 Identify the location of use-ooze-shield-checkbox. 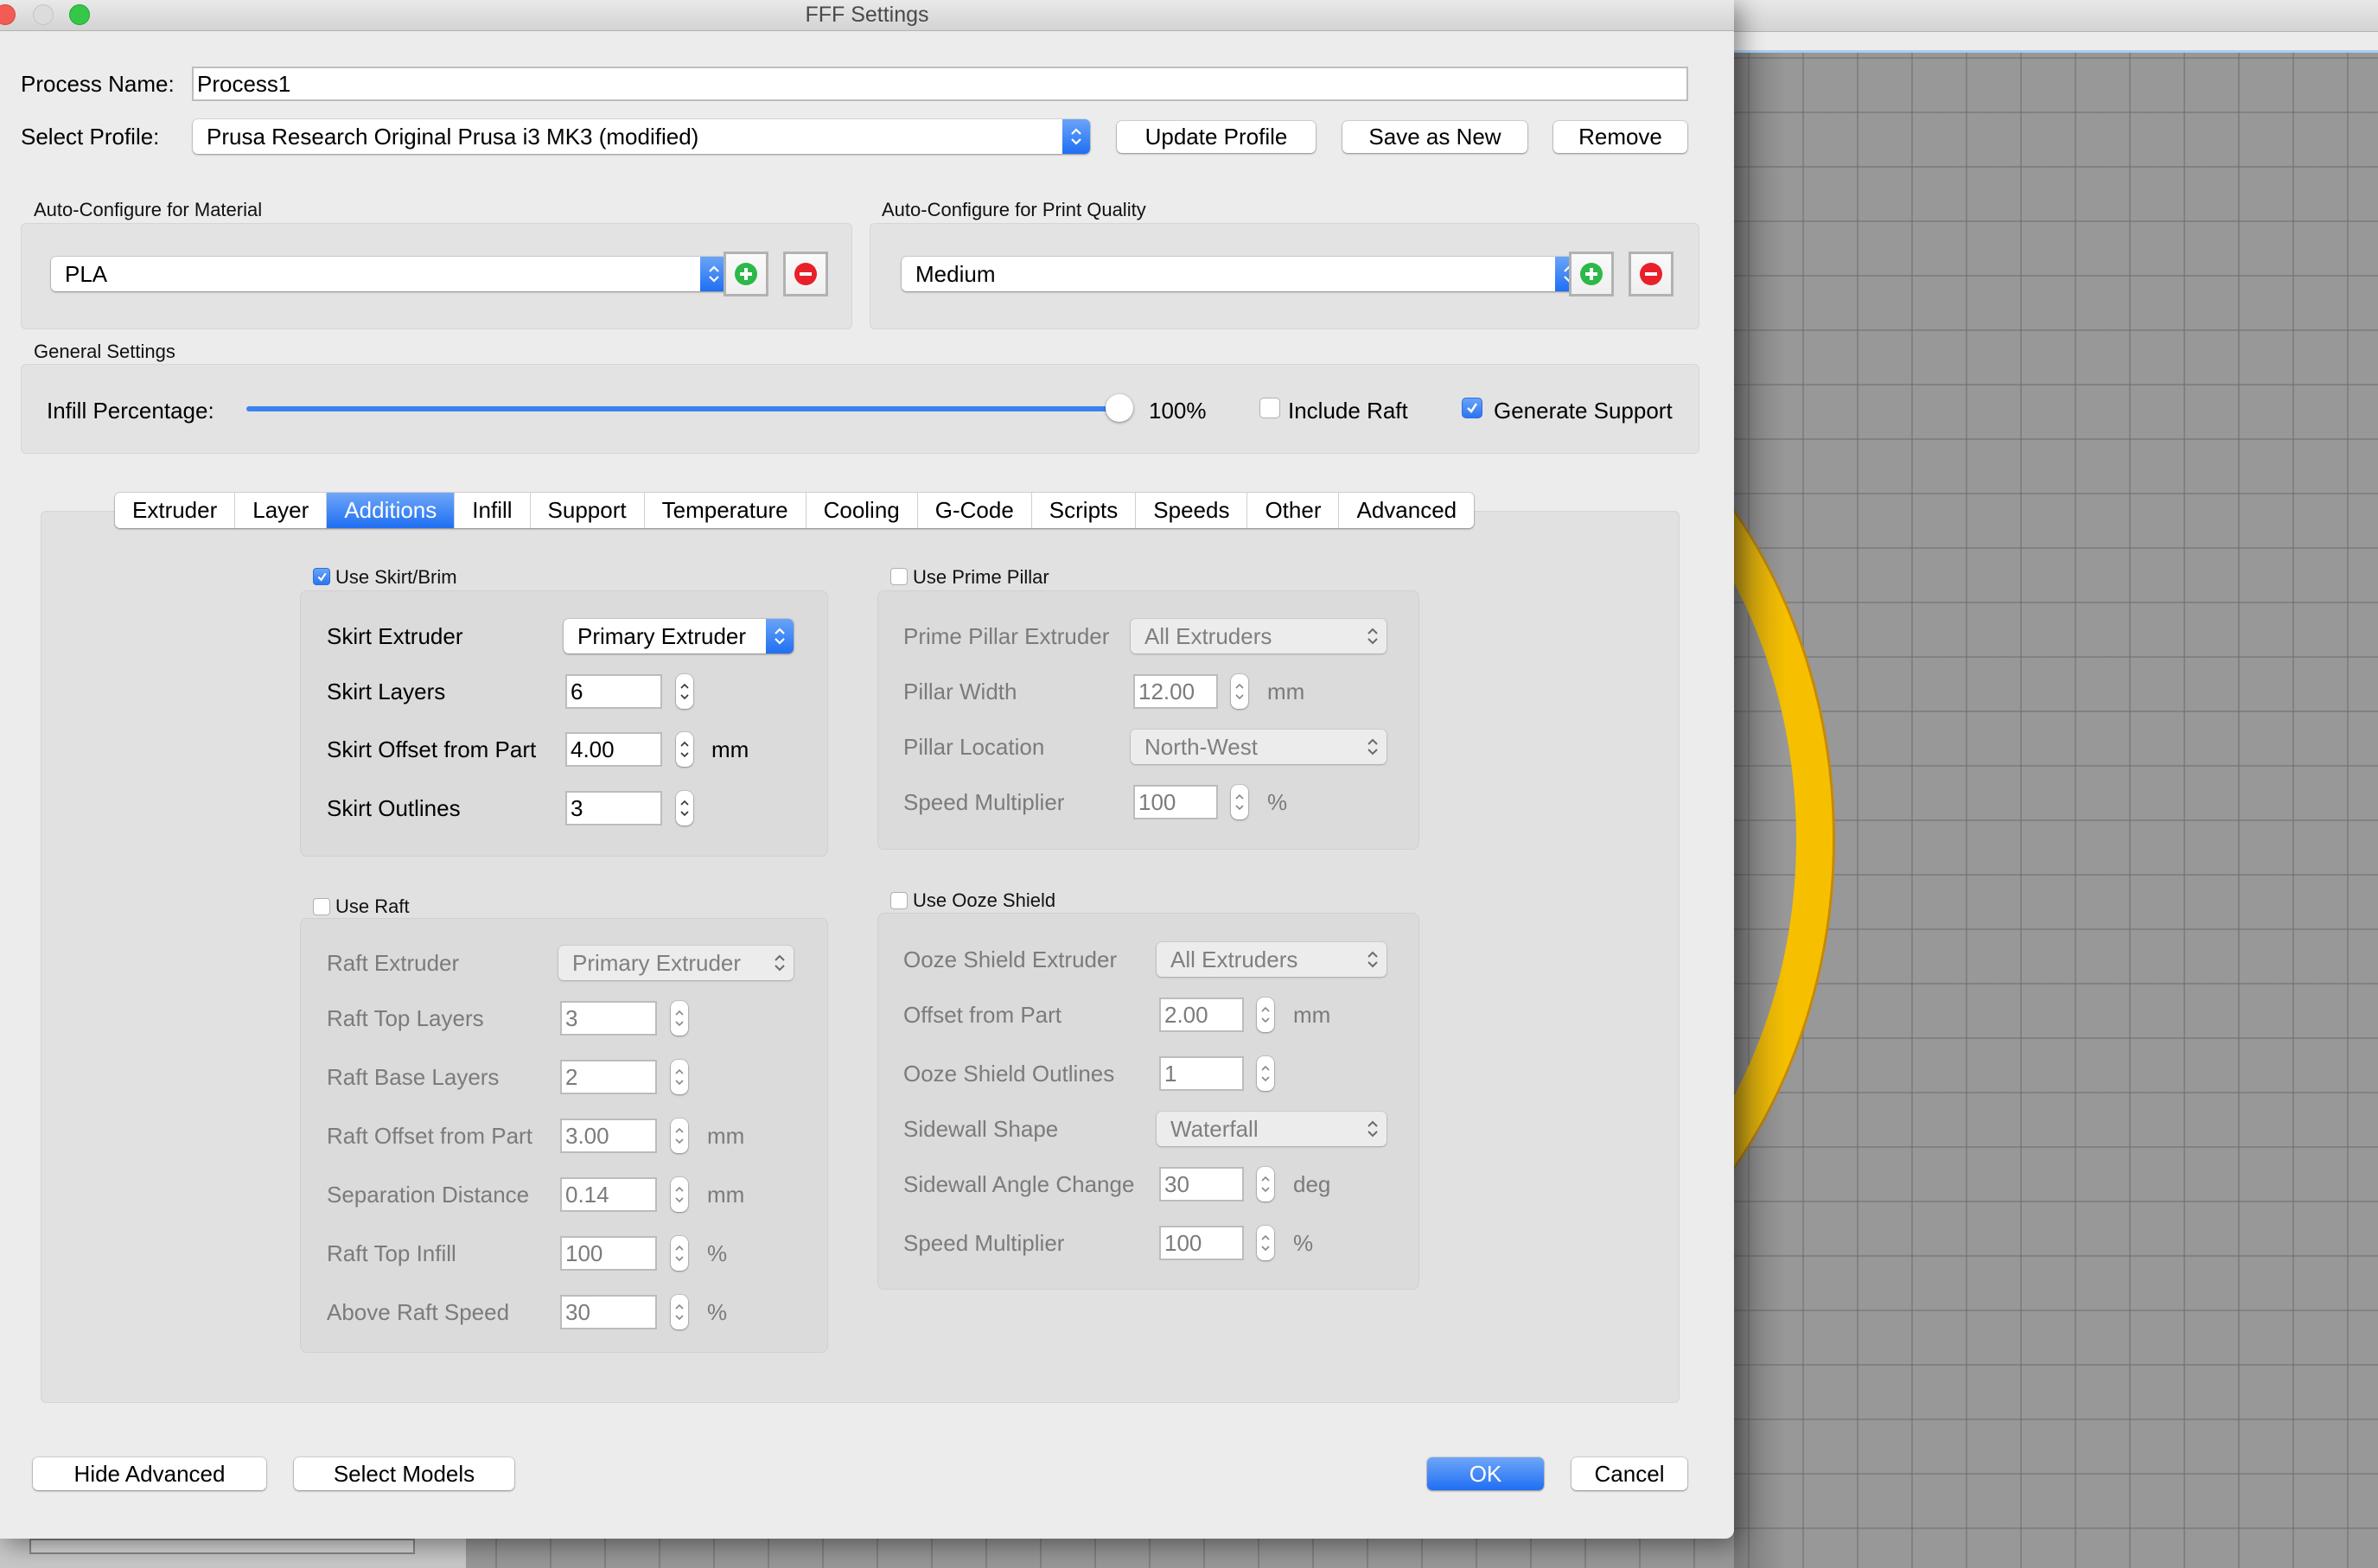
(899, 900).